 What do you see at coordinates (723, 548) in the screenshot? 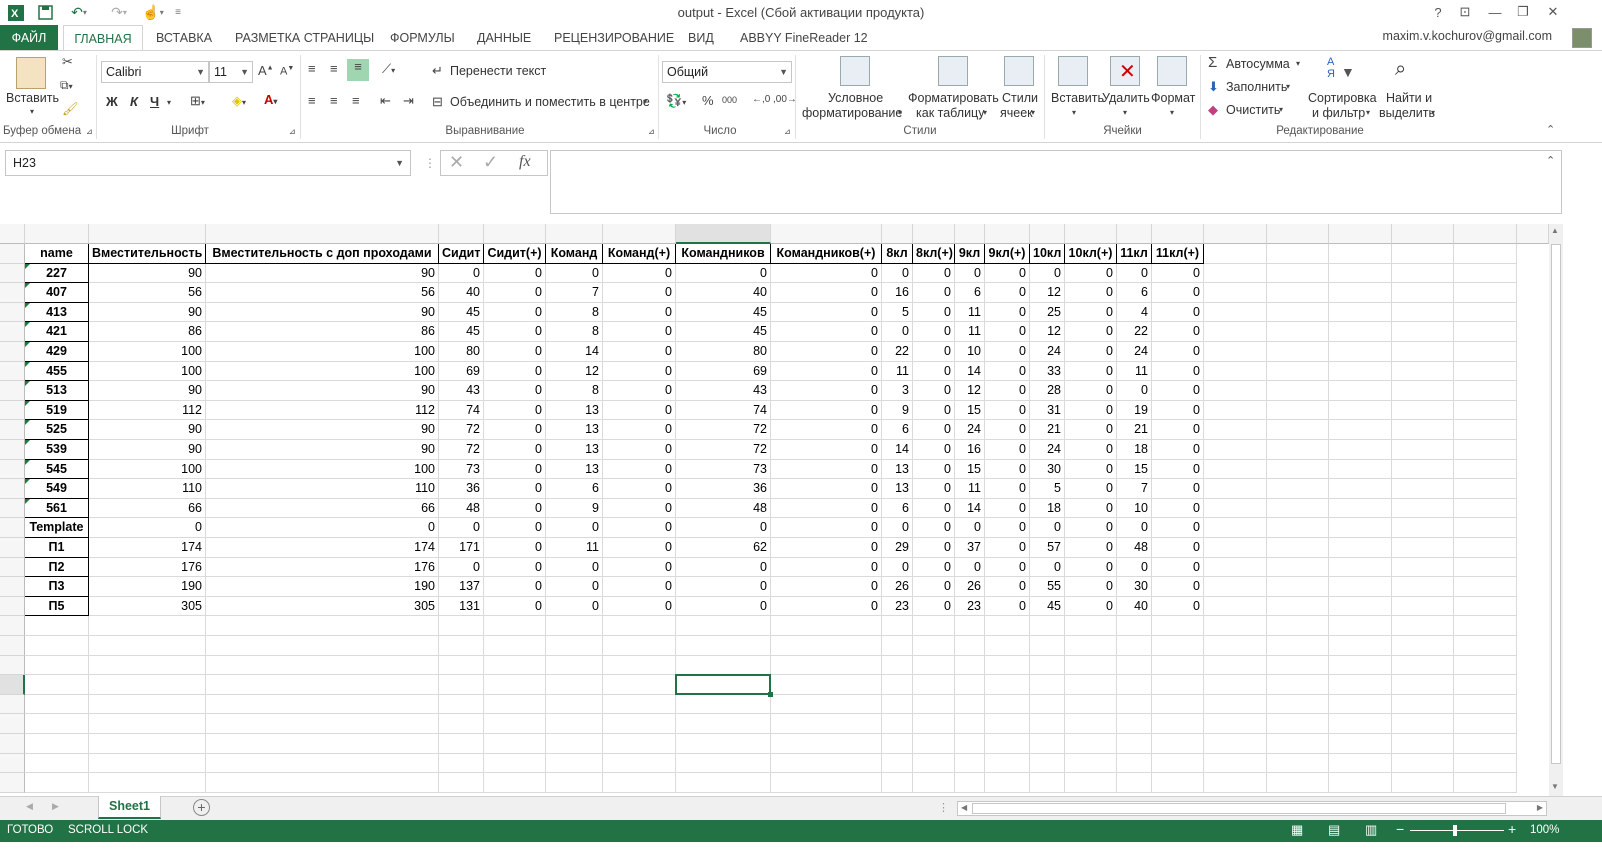
I see `cell: 62` at bounding box center [723, 548].